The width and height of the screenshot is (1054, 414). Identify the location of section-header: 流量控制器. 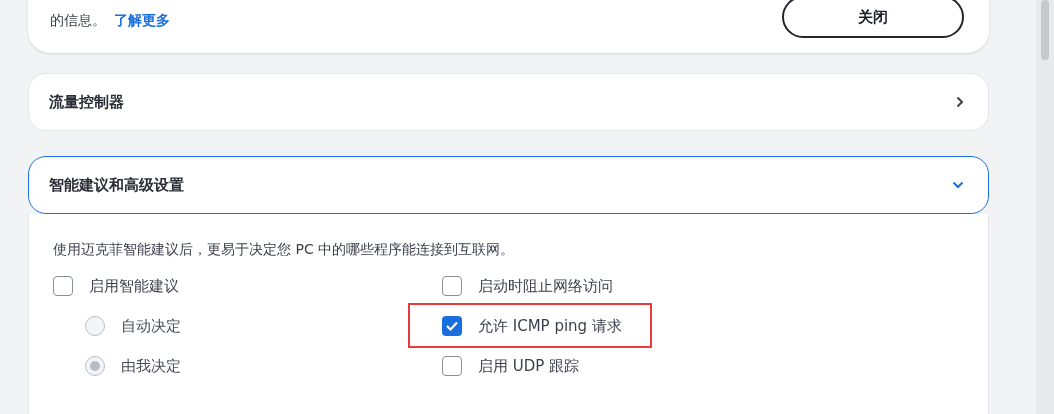
(508, 102).